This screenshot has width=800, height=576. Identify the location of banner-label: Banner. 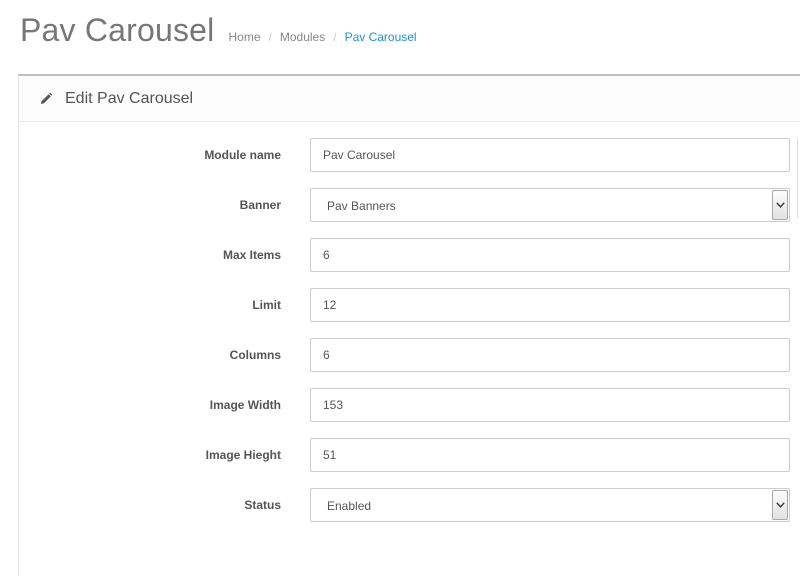
(260, 205).